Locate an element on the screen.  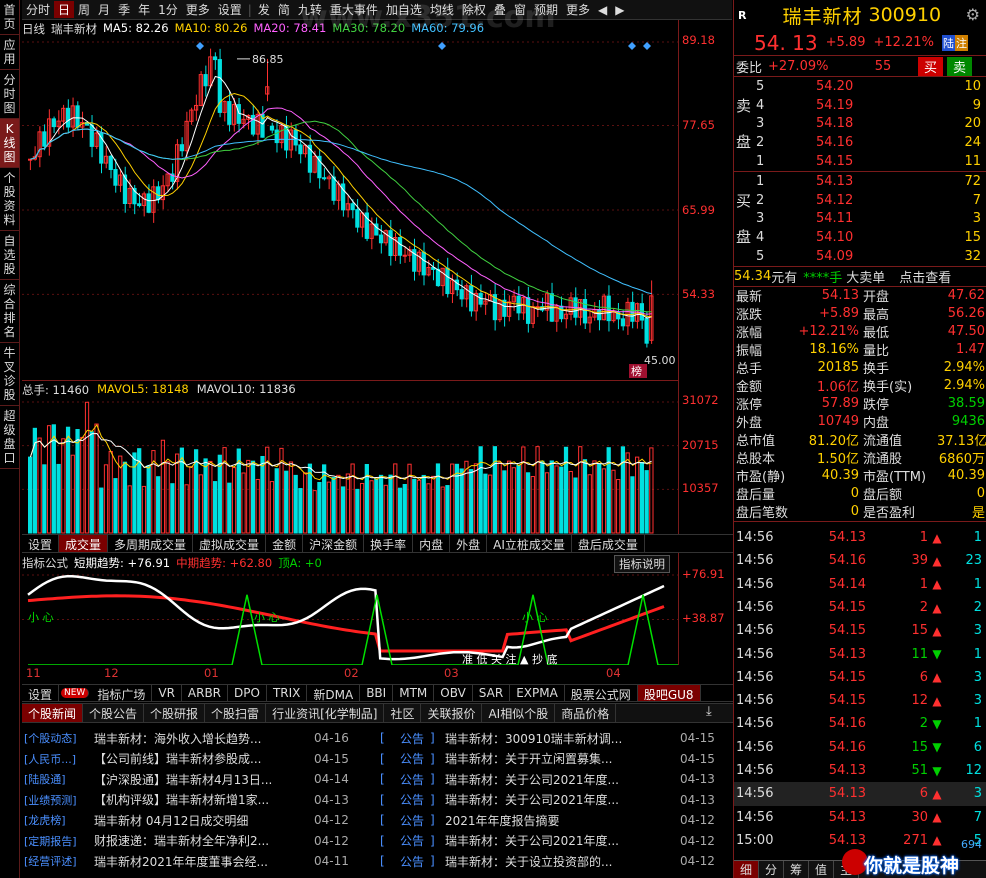
tab: SAR is located at coordinates (492, 693).